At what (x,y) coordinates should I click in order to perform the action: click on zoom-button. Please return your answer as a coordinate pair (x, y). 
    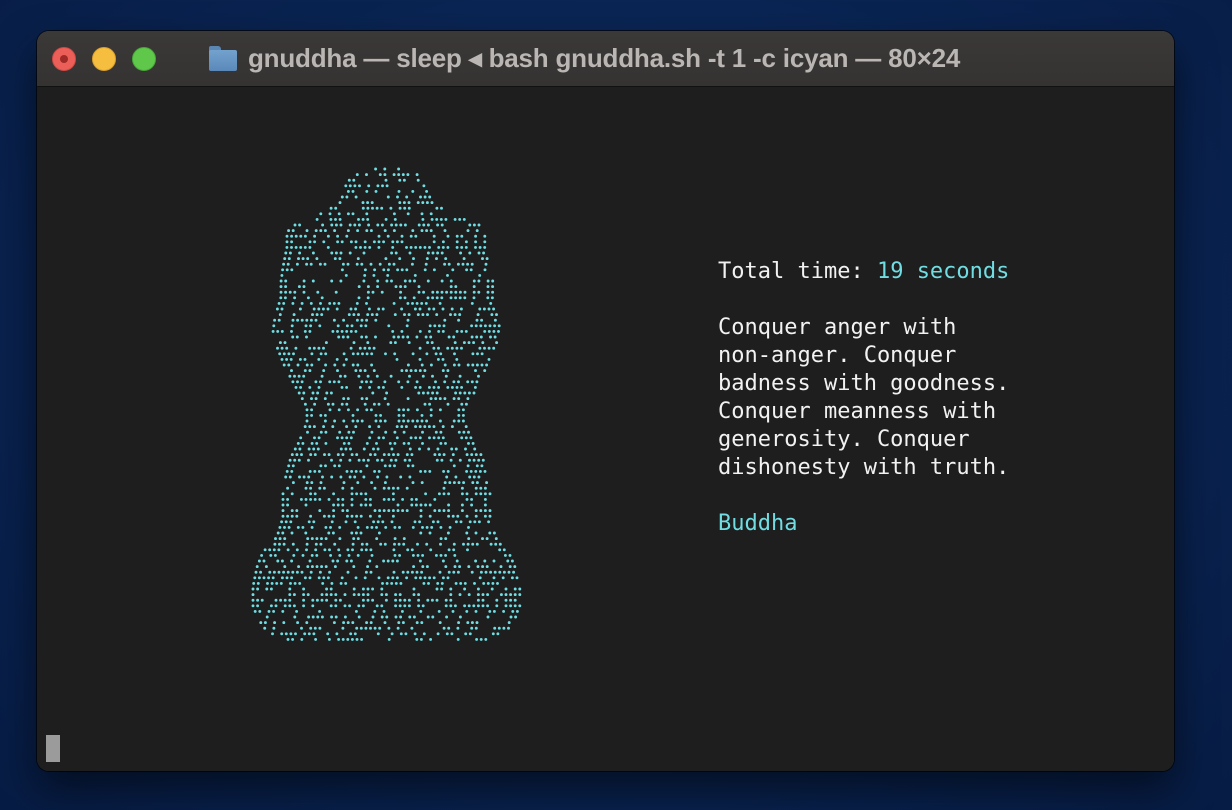
    Looking at the image, I should click on (144, 59).